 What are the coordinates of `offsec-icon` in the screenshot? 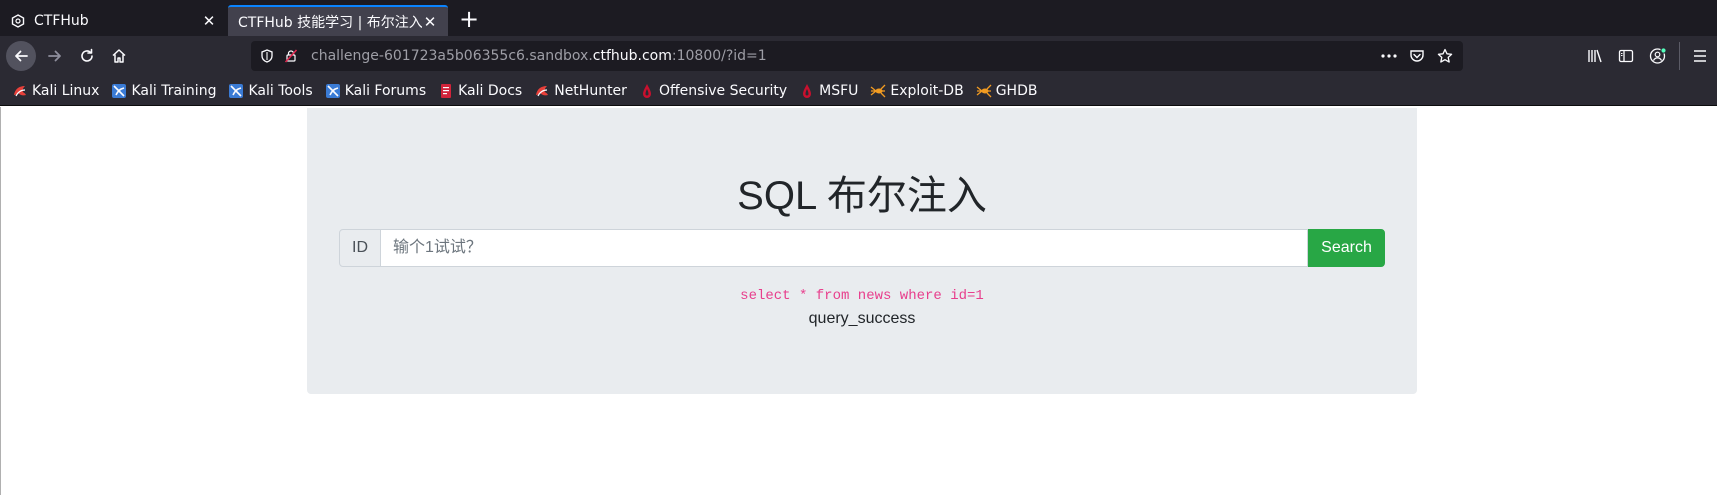 It's located at (647, 91).